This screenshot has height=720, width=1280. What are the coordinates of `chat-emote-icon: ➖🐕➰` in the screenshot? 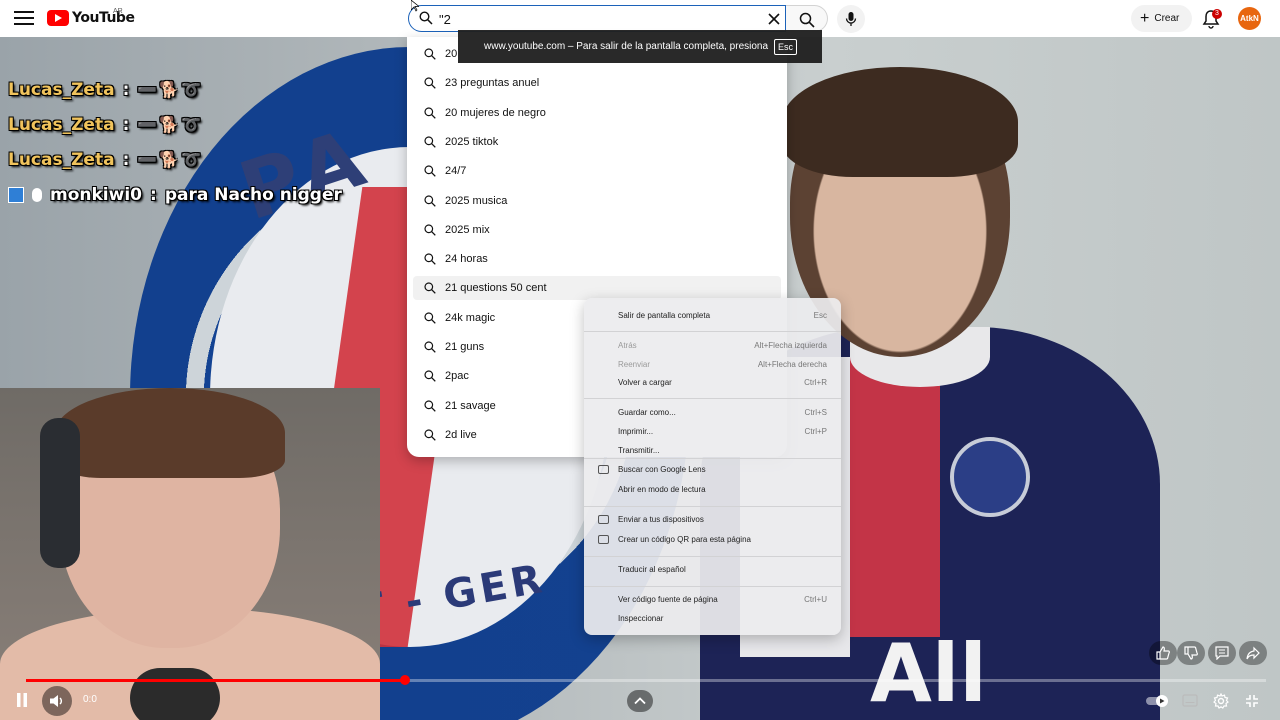 It's located at (170, 159).